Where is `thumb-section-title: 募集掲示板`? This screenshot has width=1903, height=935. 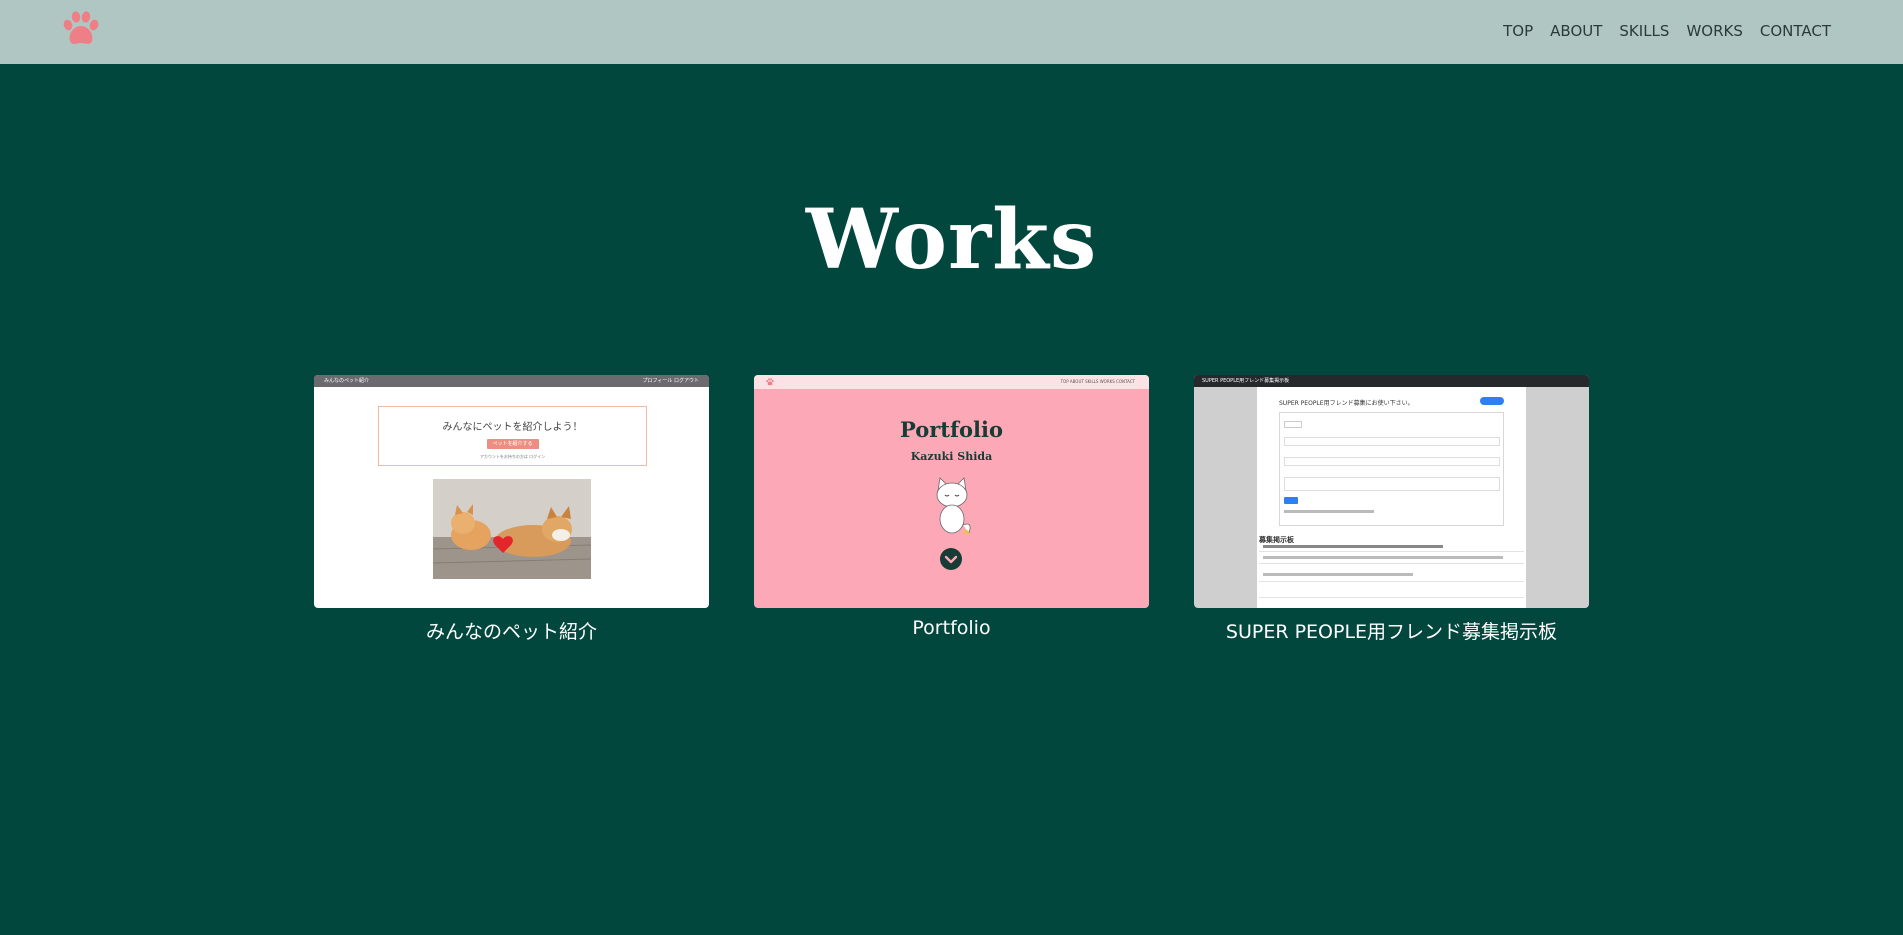
thumb-section-title: 募集掲示板 is located at coordinates (1276, 540).